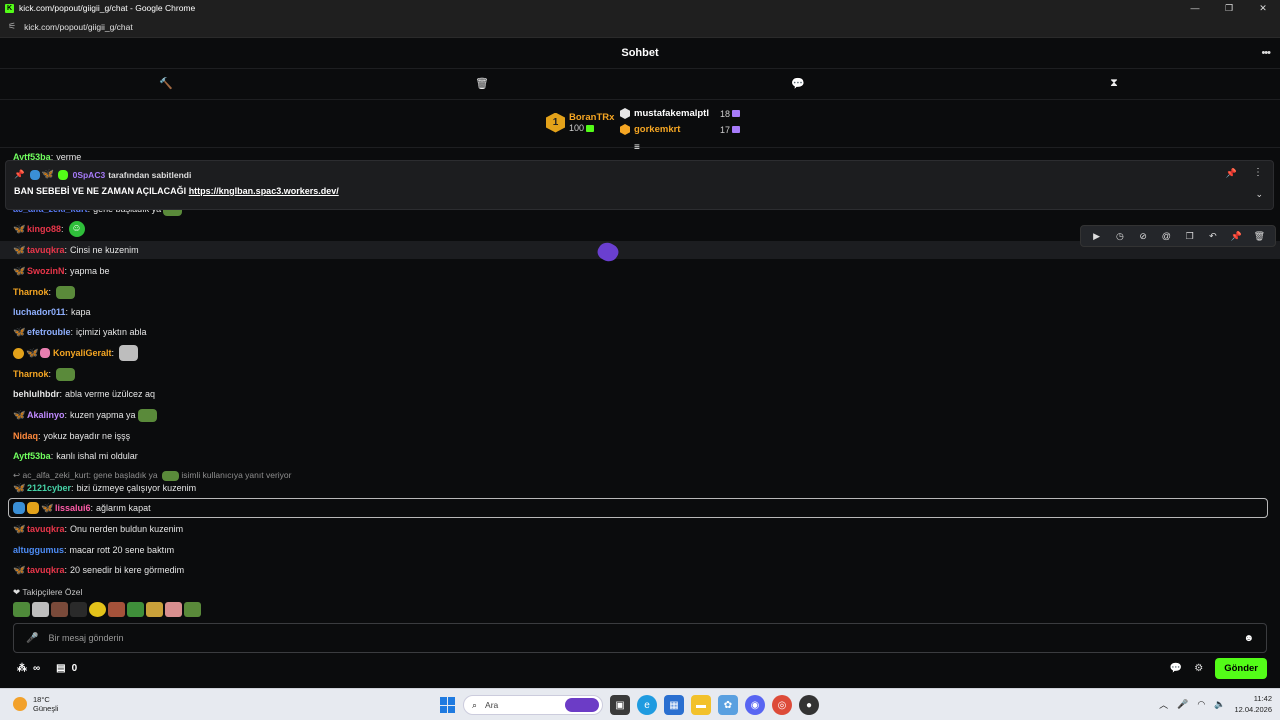 This screenshot has height=720, width=1280. What do you see at coordinates (71, 436) in the screenshot?
I see `chat-message: Nidaq: yokuz bayadır ne işşş` at bounding box center [71, 436].